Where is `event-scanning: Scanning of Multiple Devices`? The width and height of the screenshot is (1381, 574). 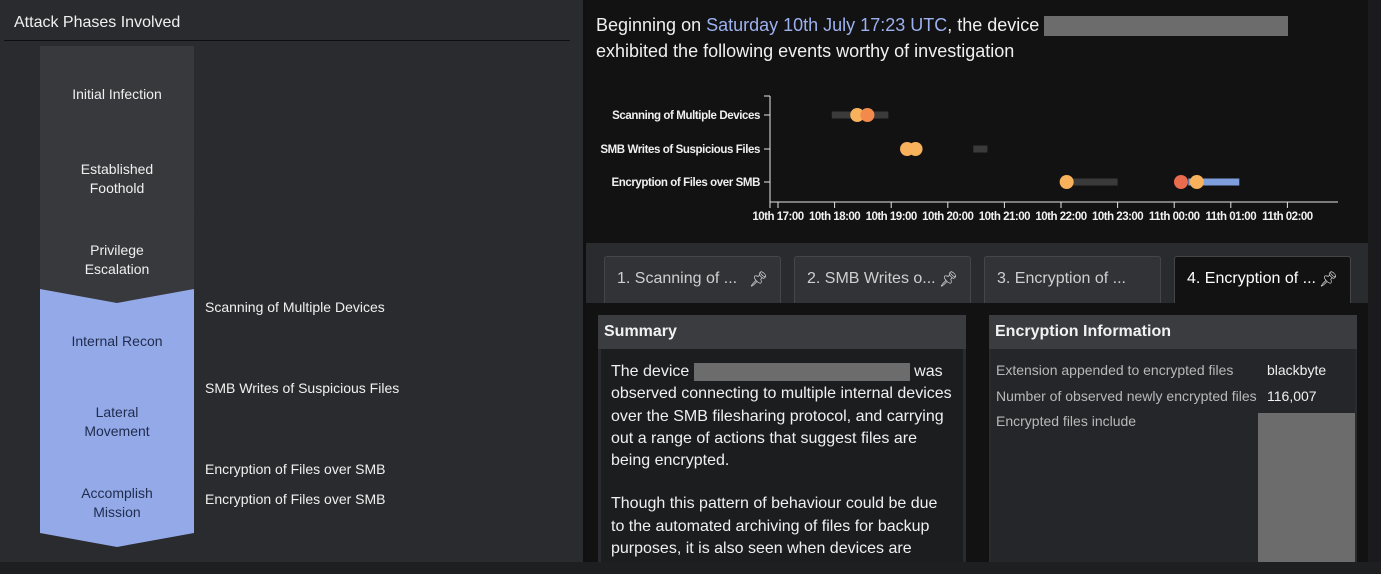 event-scanning: Scanning of Multiple Devices is located at coordinates (295, 307).